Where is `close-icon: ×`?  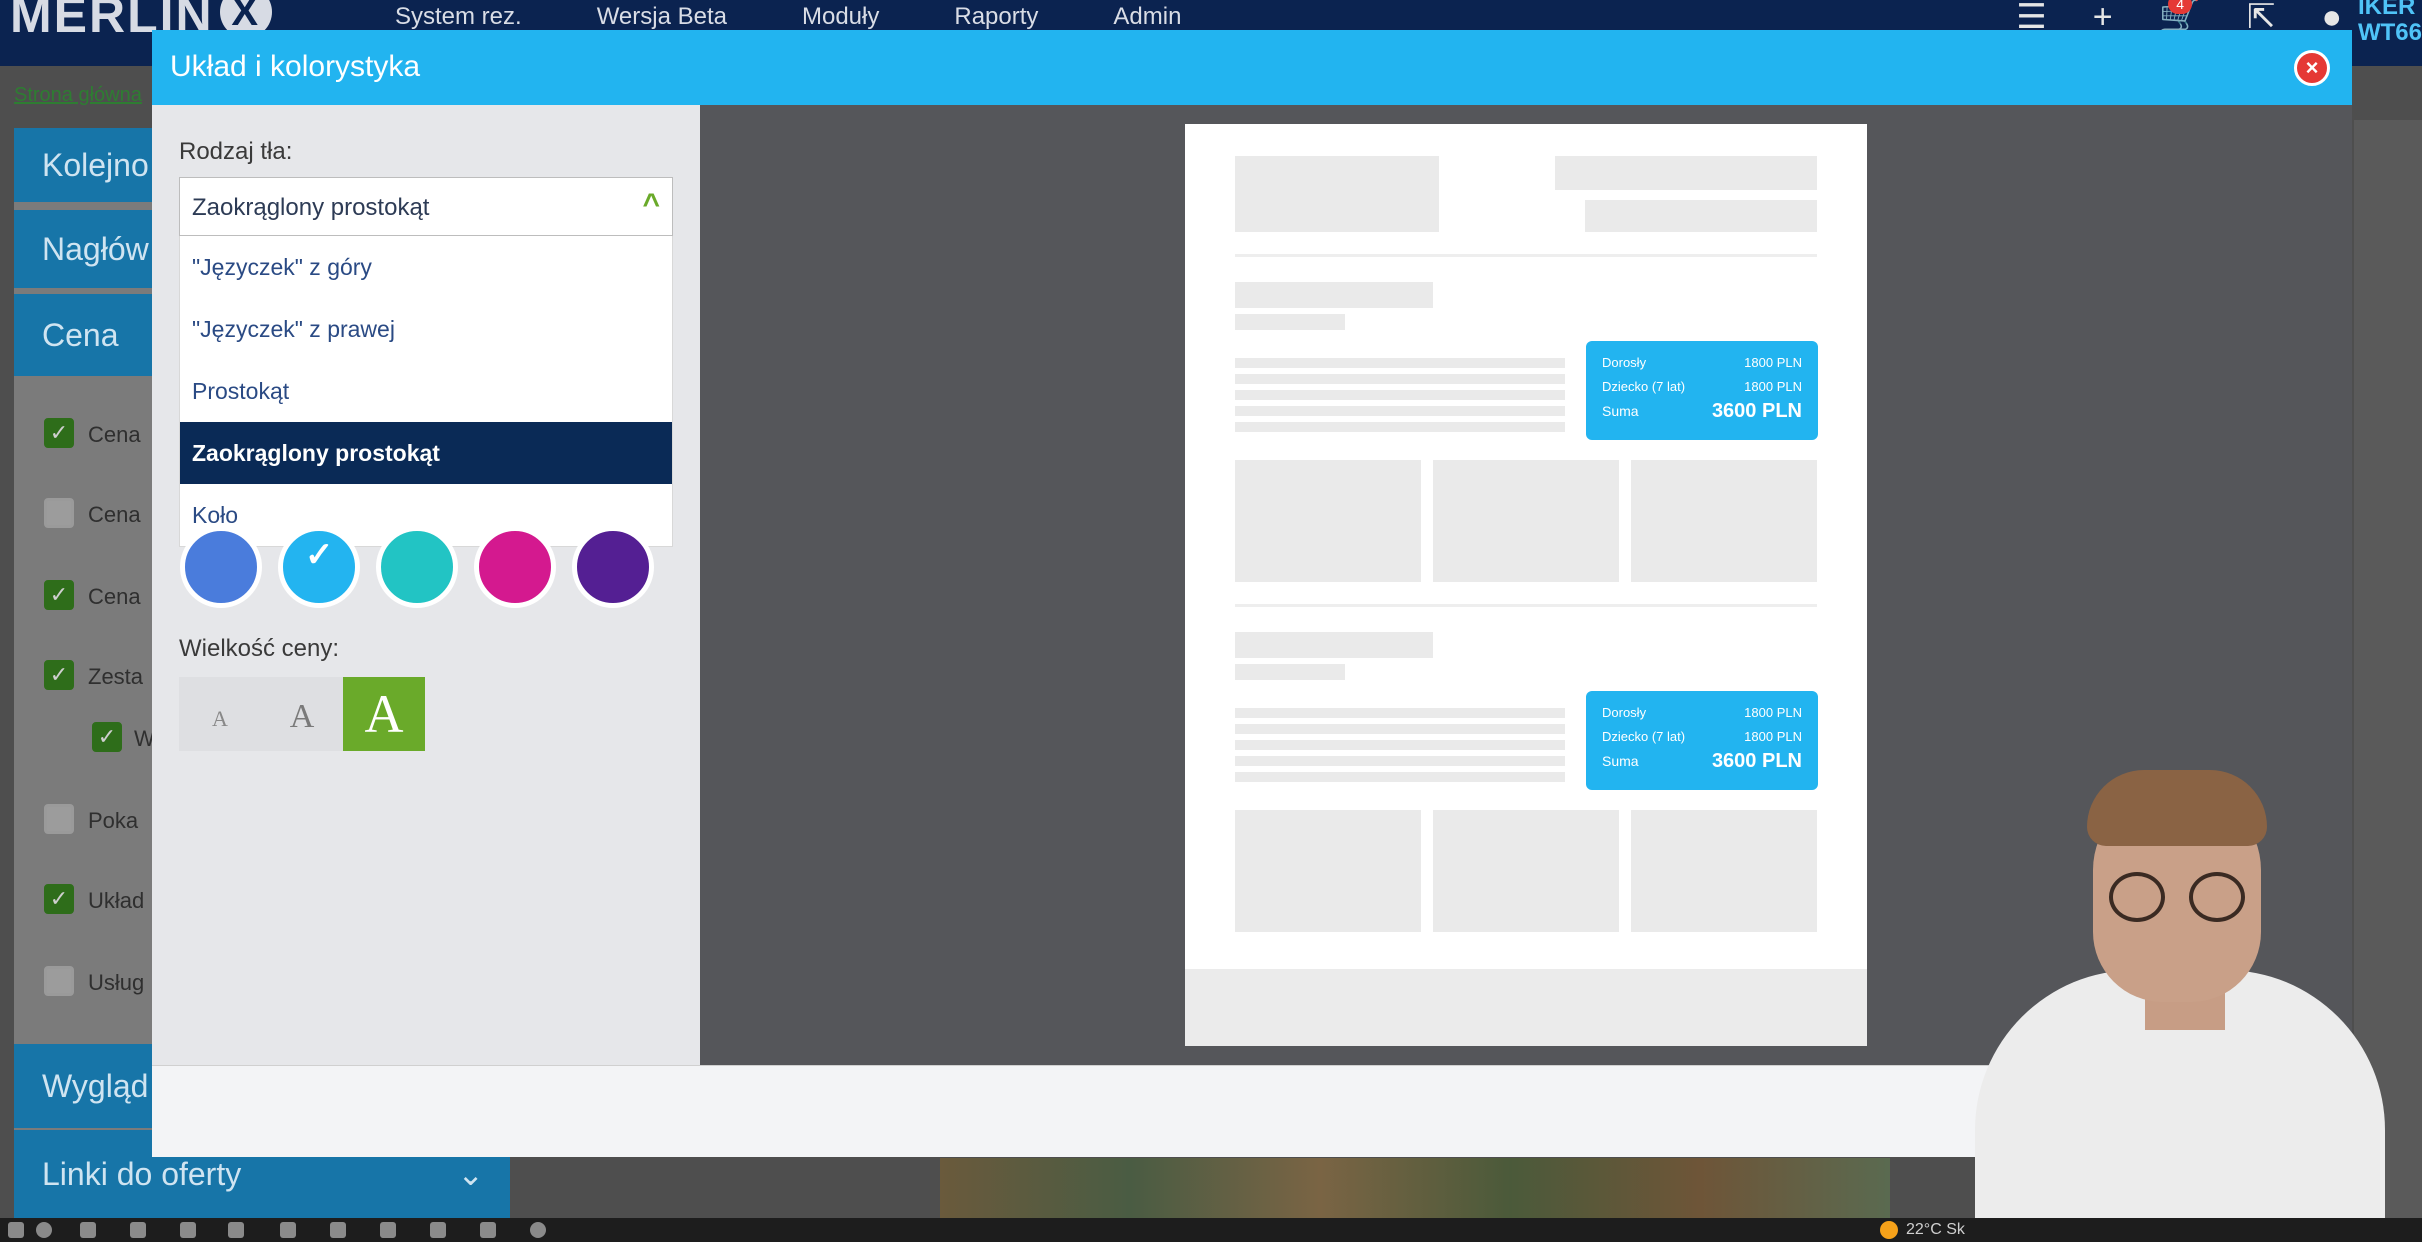 close-icon: × is located at coordinates (2312, 68).